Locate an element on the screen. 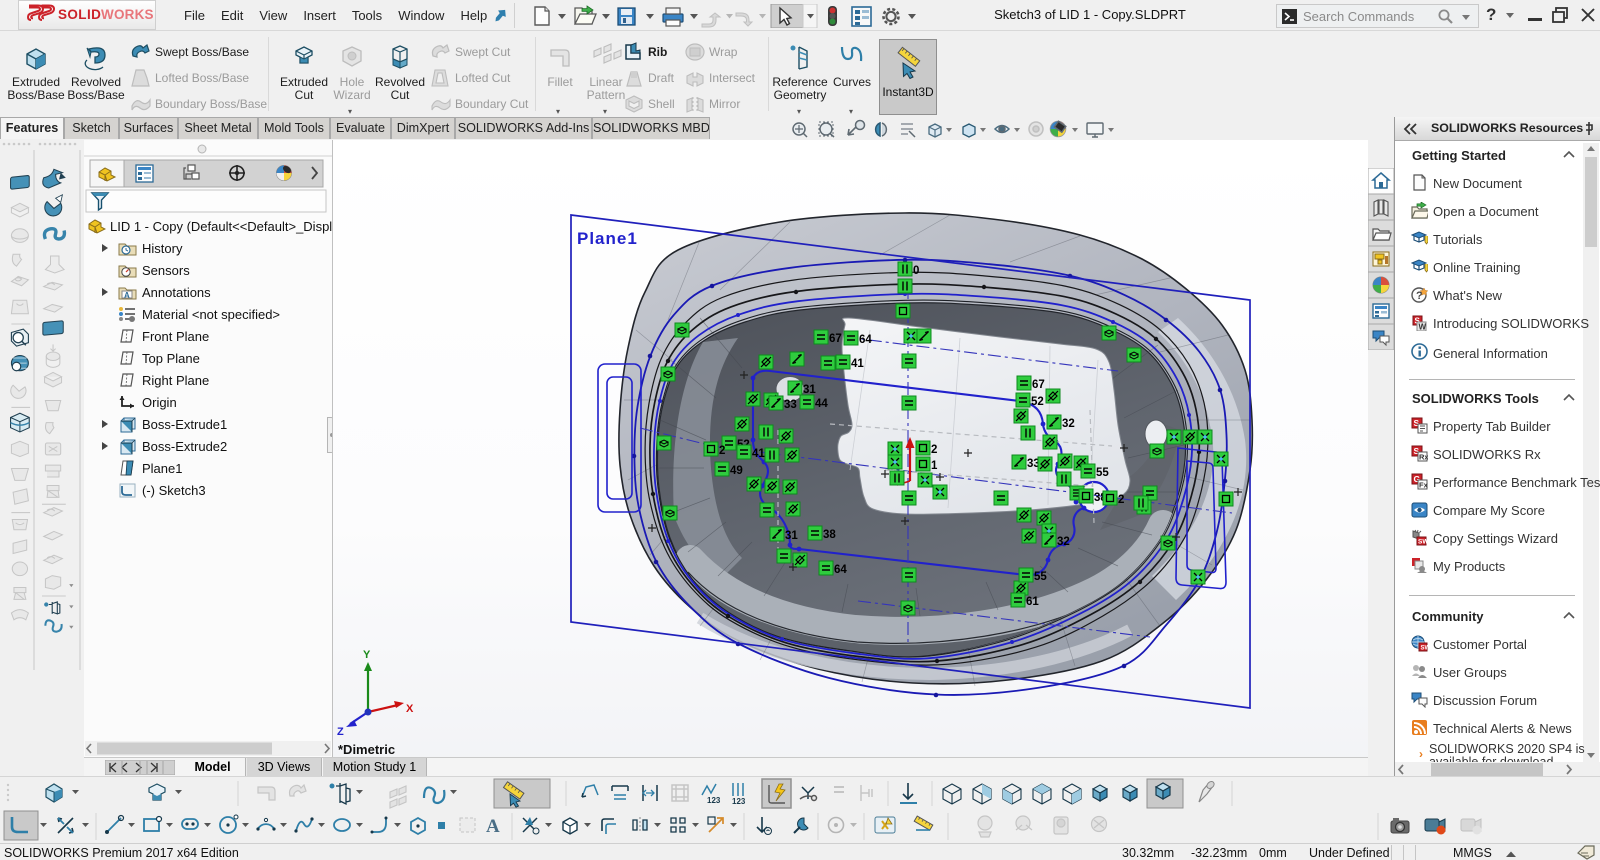  svg-text: Z is located at coordinates (340, 732).